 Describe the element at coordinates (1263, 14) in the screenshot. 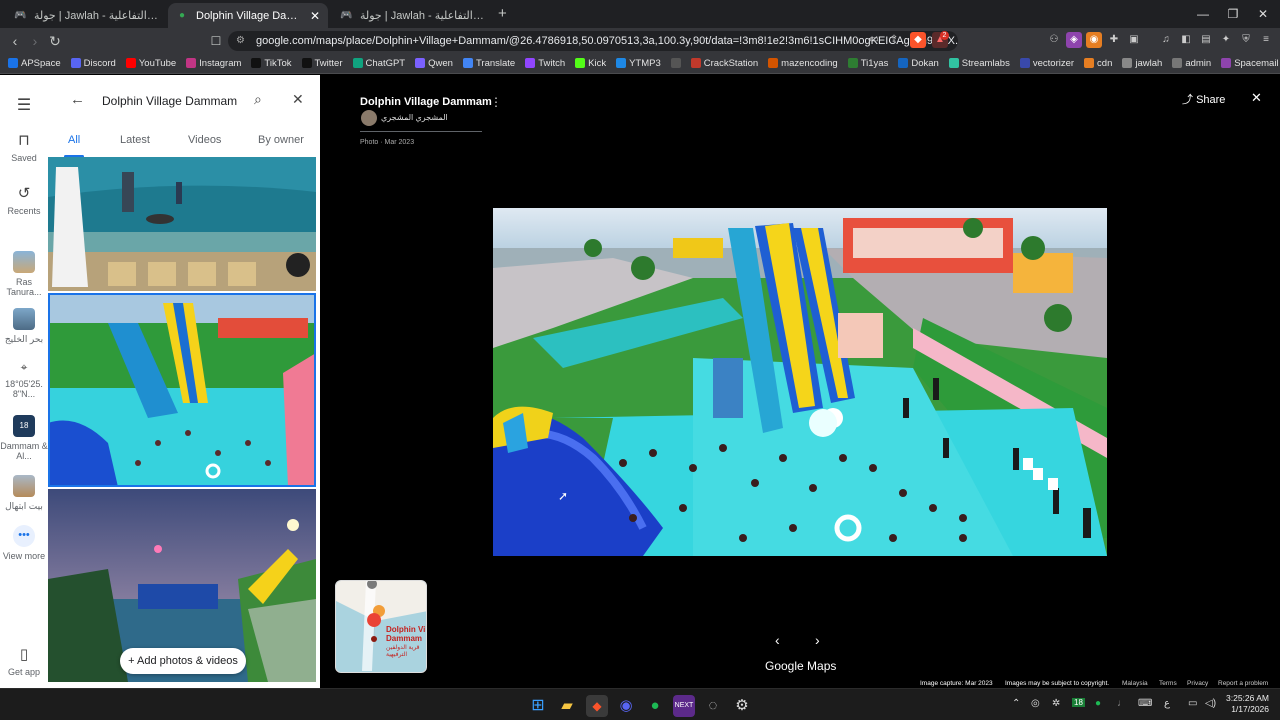

I see `close-window-icon: ✕` at that location.